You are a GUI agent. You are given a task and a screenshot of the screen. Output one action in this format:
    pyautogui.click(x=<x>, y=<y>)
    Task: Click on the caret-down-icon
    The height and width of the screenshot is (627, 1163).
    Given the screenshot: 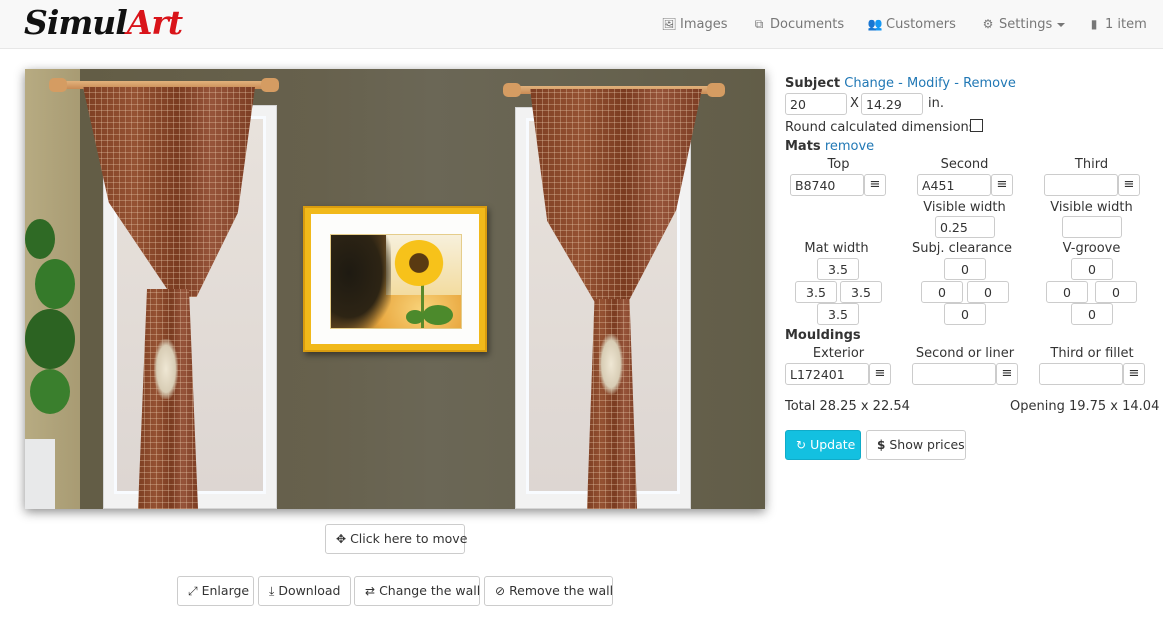 What is the action you would take?
    pyautogui.click(x=1061, y=24)
    